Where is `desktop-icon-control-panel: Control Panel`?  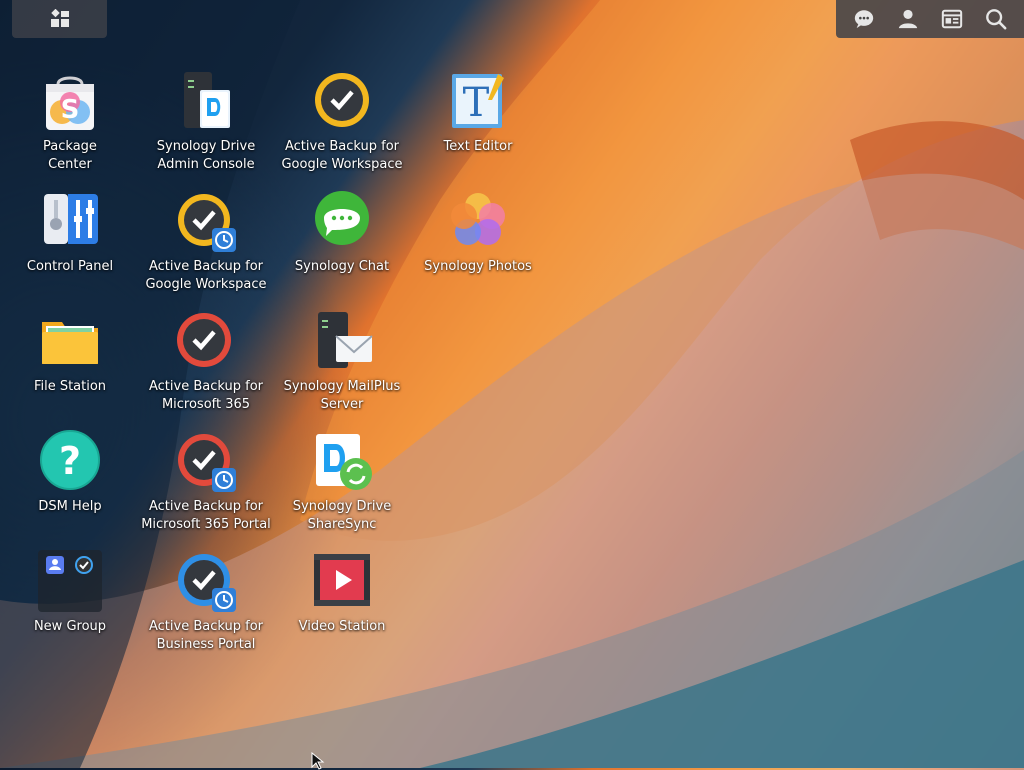
desktop-icon-control-panel: Control Panel is located at coordinates (70, 233).